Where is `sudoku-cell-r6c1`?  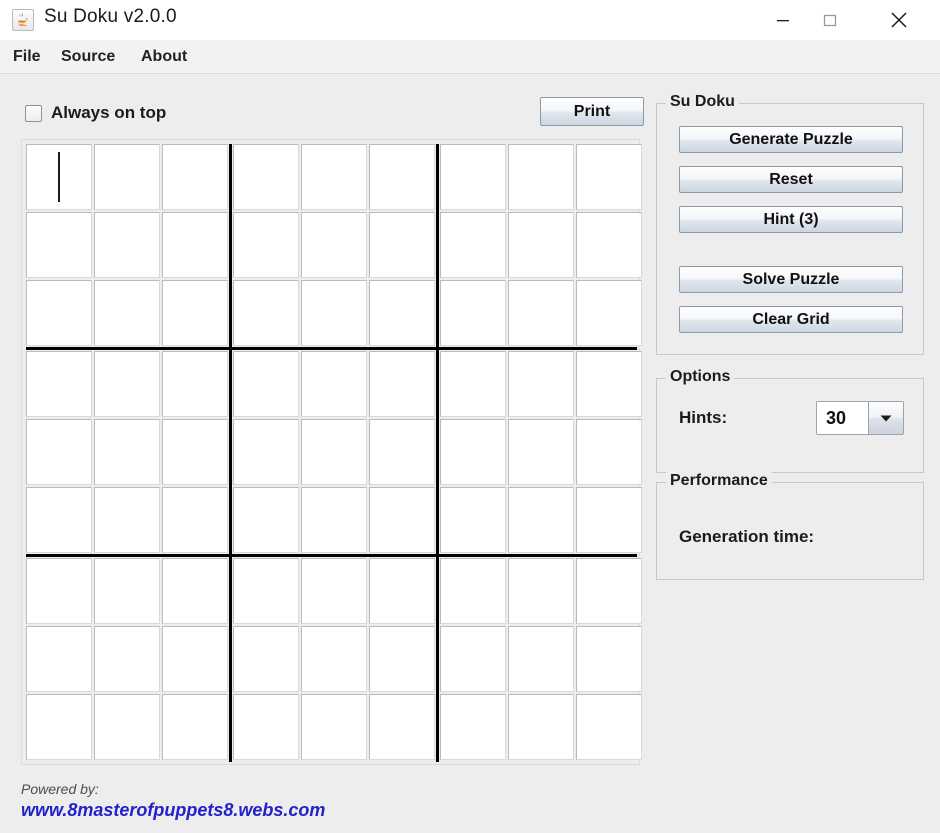
sudoku-cell-r6c1 is located at coordinates (59, 520).